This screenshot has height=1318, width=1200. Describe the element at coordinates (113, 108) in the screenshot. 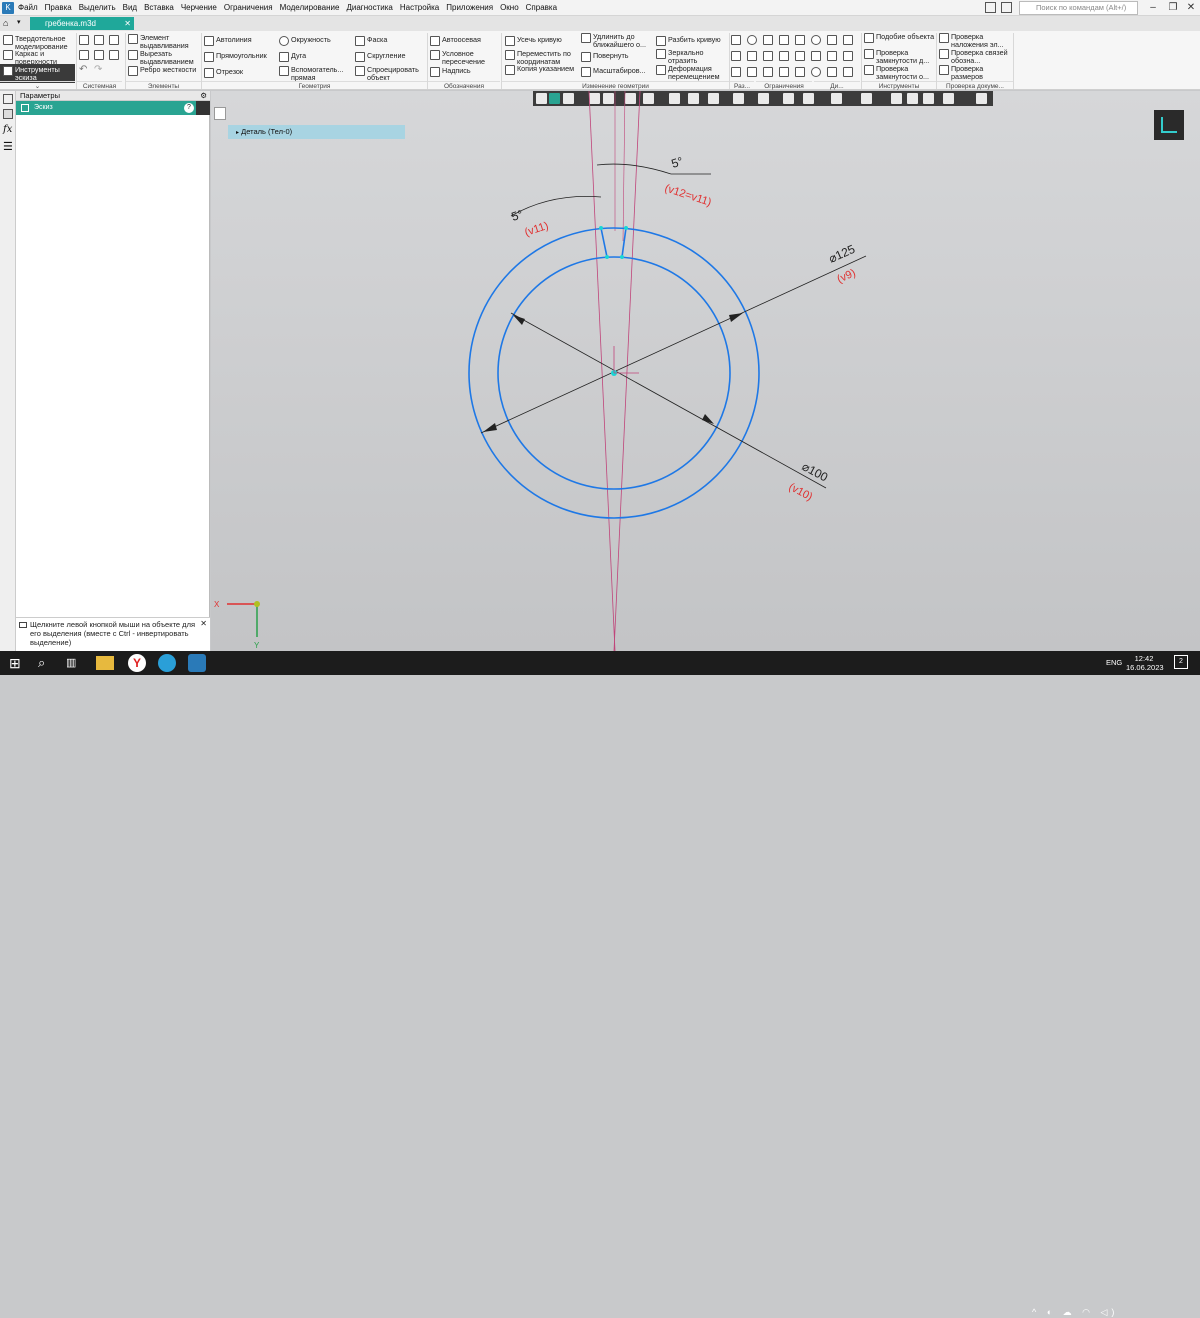

I see `panel-sketch-row: Эскиз ?` at that location.